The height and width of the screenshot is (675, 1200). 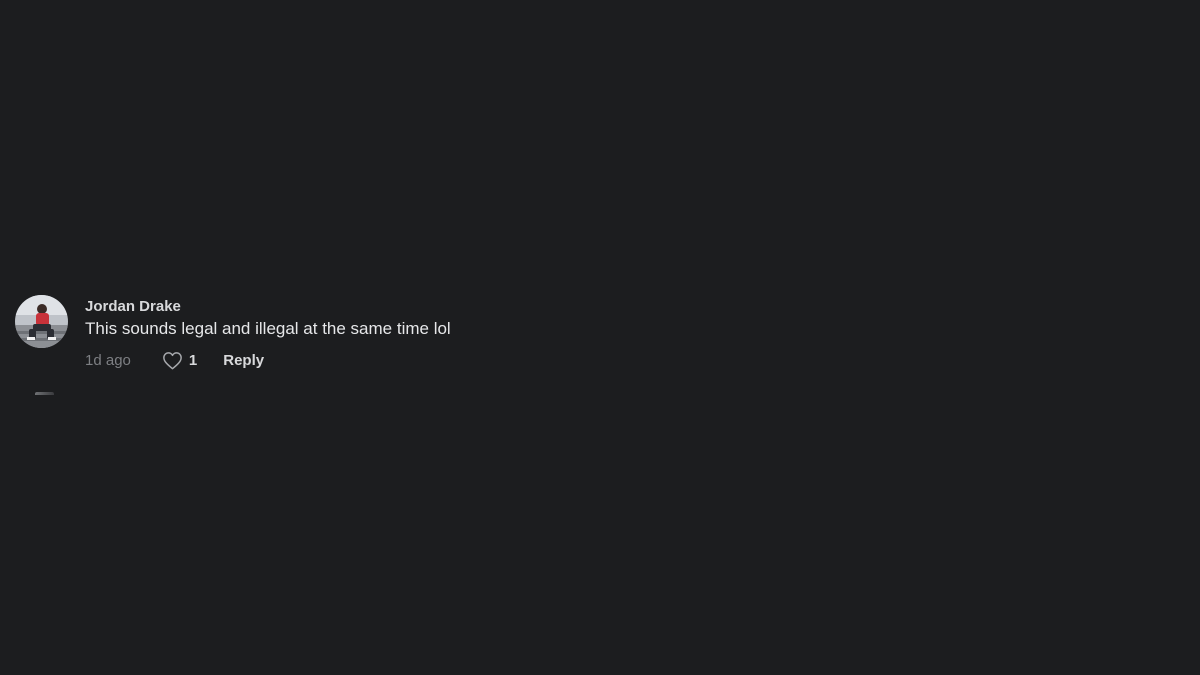 What do you see at coordinates (193, 360) in the screenshot?
I see `like-count: 1` at bounding box center [193, 360].